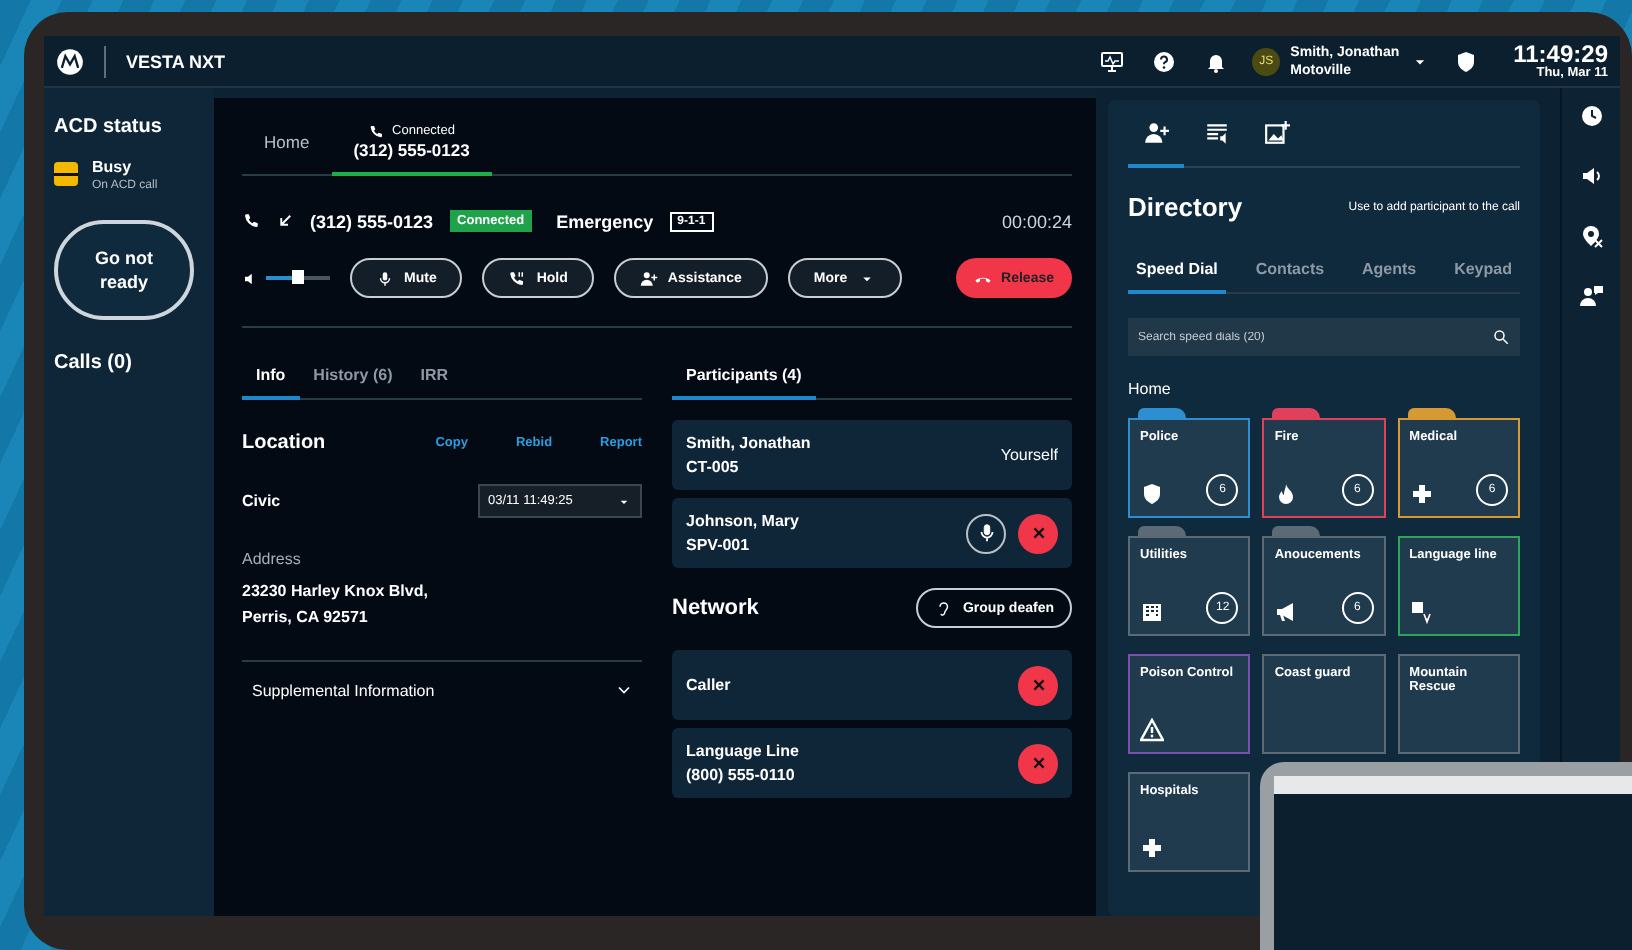 This screenshot has width=1632, height=950. I want to click on supplemental-row: Supplemental Information, so click(442, 681).